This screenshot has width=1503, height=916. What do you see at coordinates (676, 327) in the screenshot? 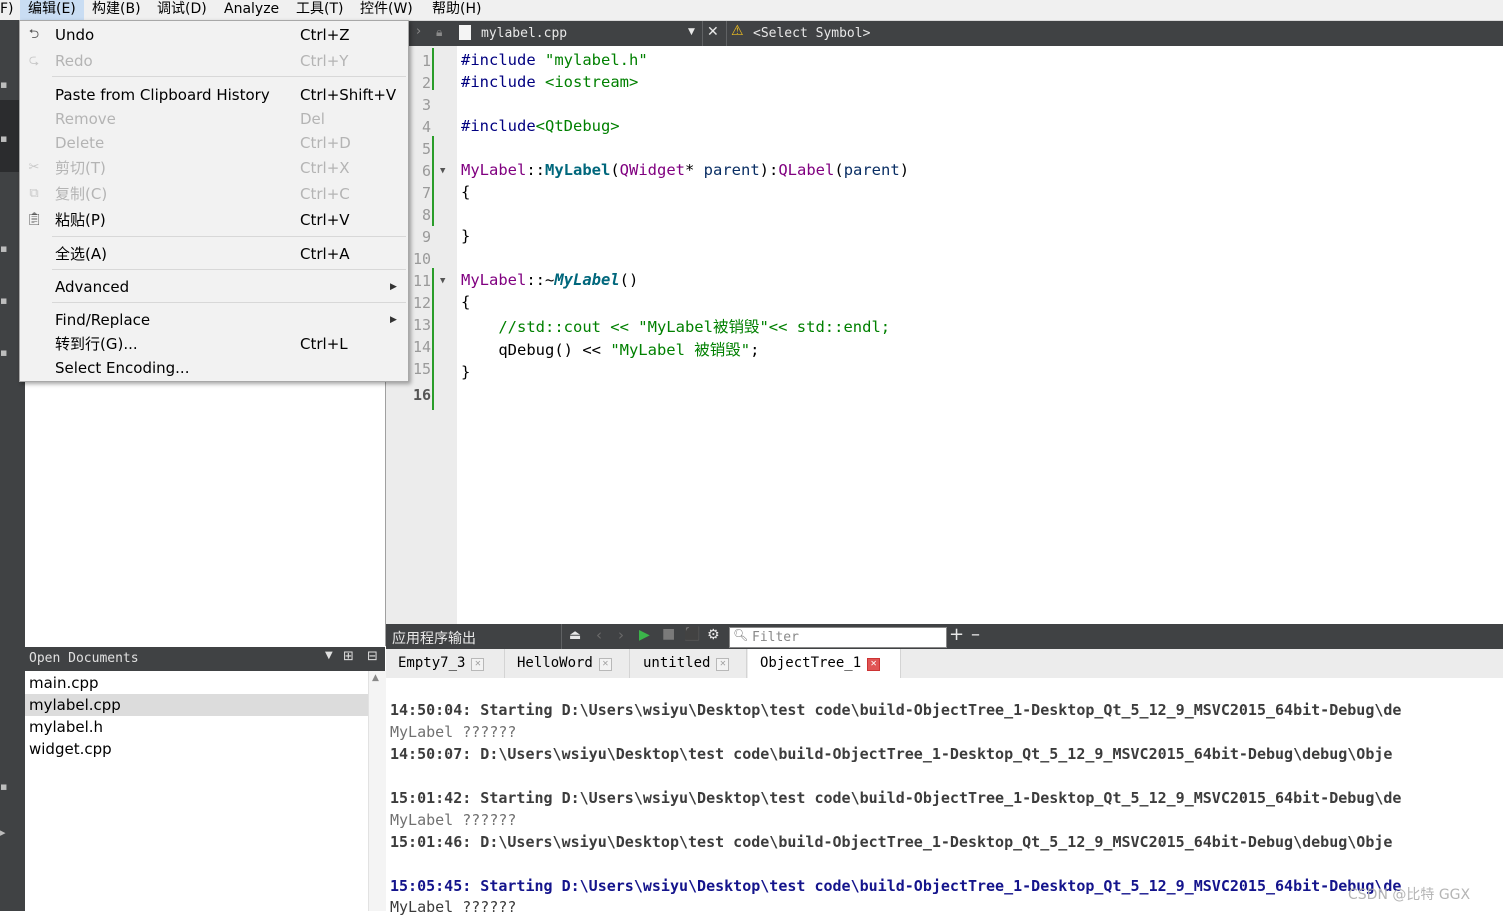
I see `code-line-13: //std::cout << "MyLabel被销毁"<< std::endl;` at bounding box center [676, 327].